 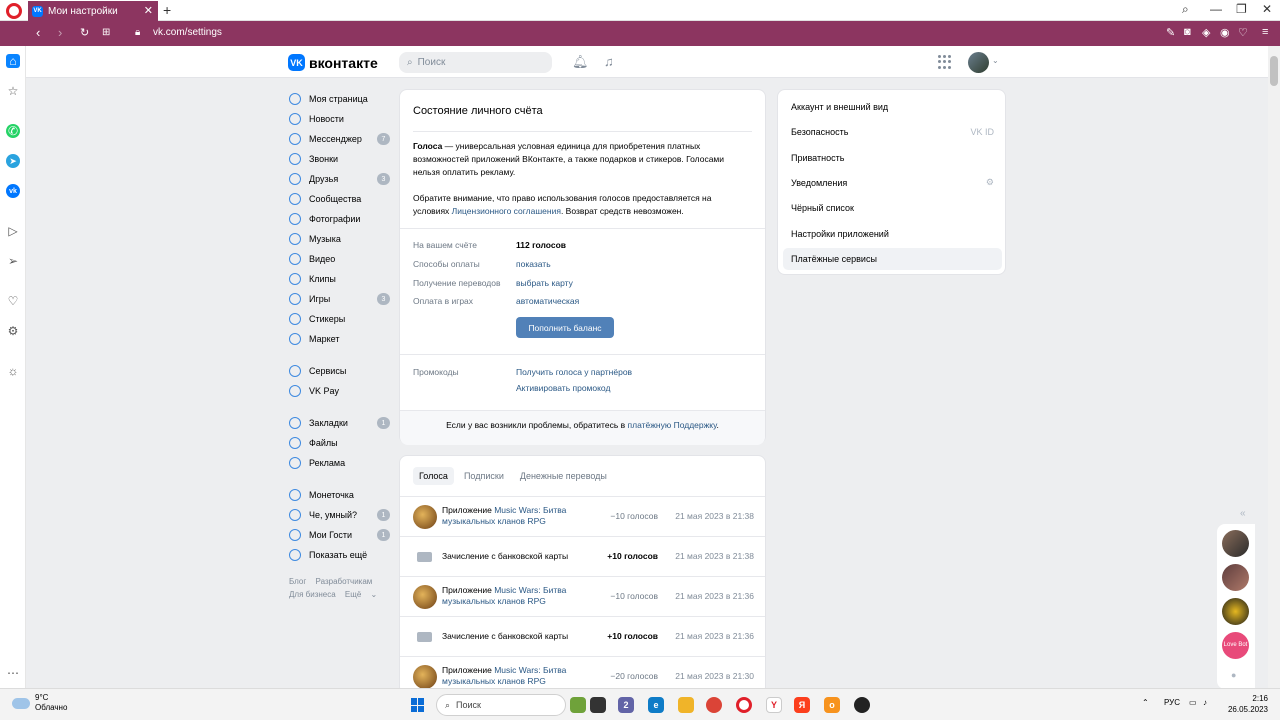 I want to click on settings-nav-item: Чёрный список, so click(x=892, y=208).